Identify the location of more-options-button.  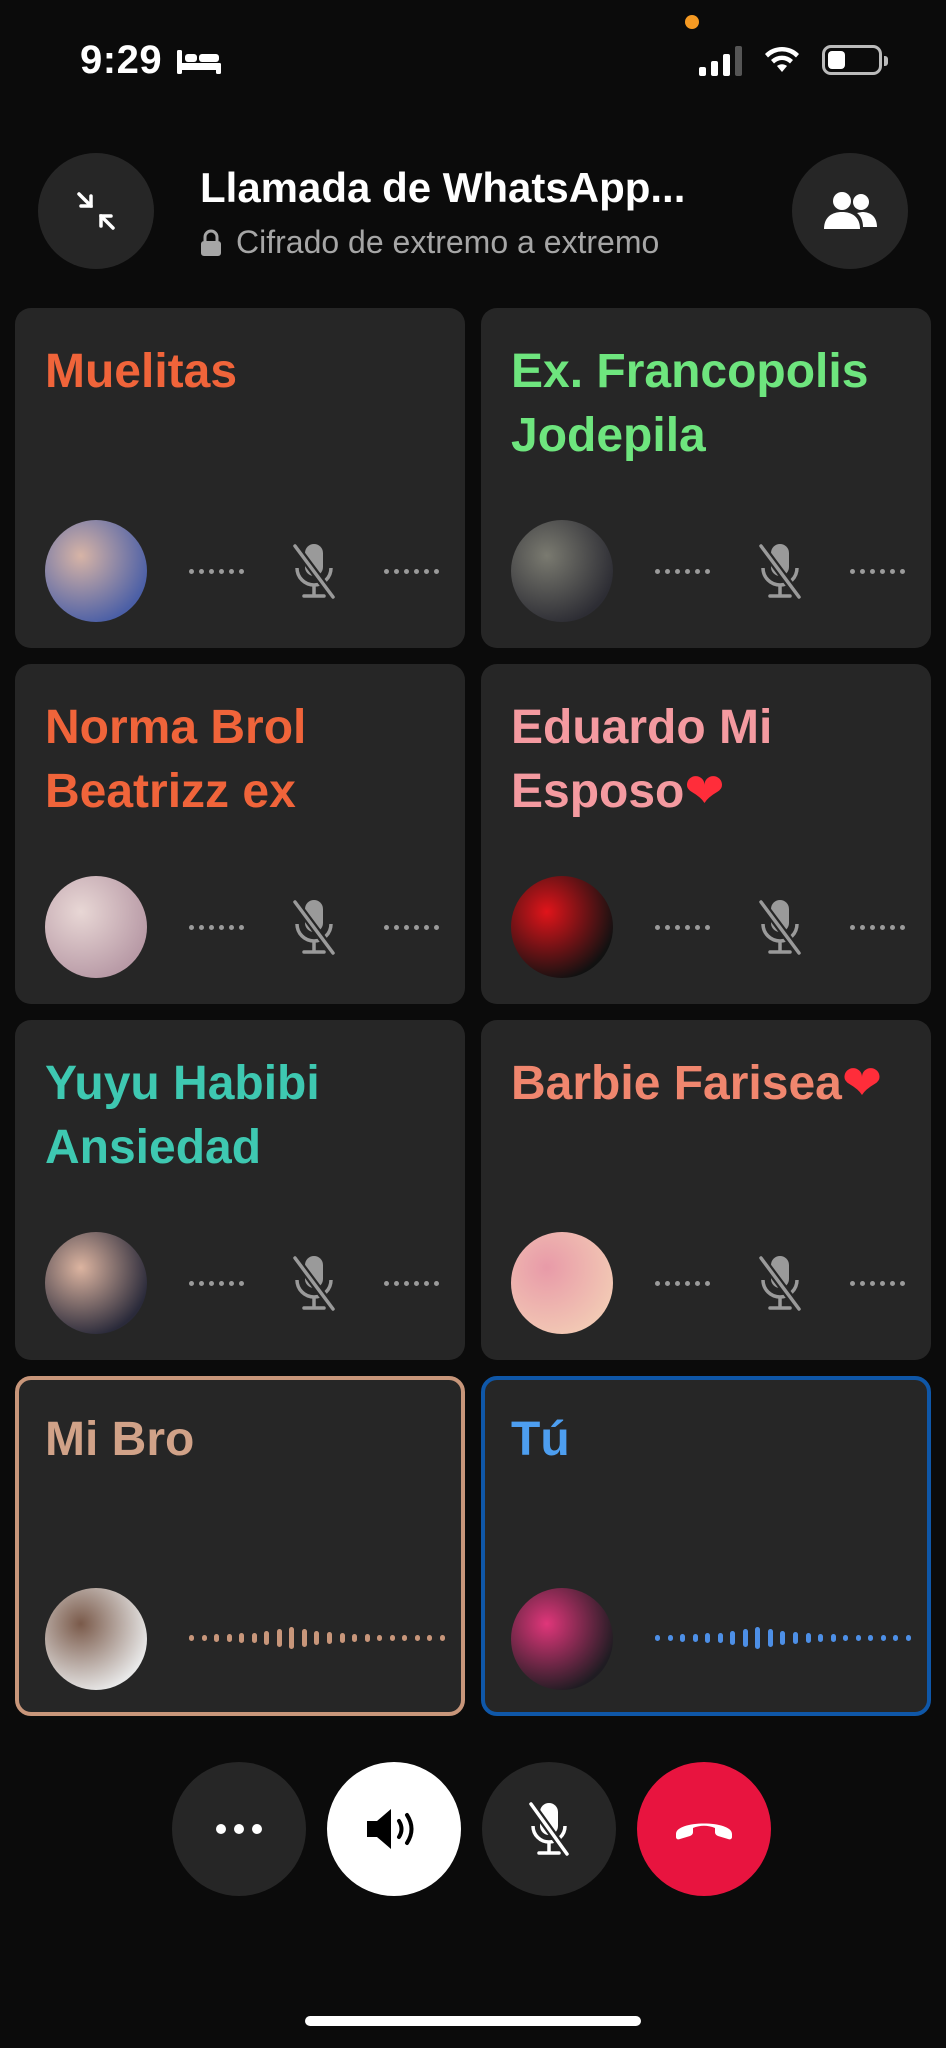
(239, 1829).